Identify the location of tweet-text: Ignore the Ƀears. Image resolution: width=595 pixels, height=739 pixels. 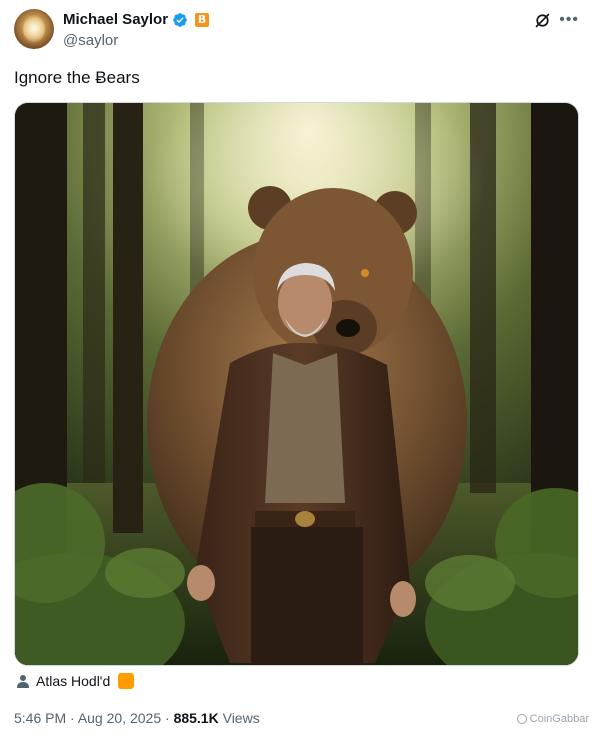
(77, 77).